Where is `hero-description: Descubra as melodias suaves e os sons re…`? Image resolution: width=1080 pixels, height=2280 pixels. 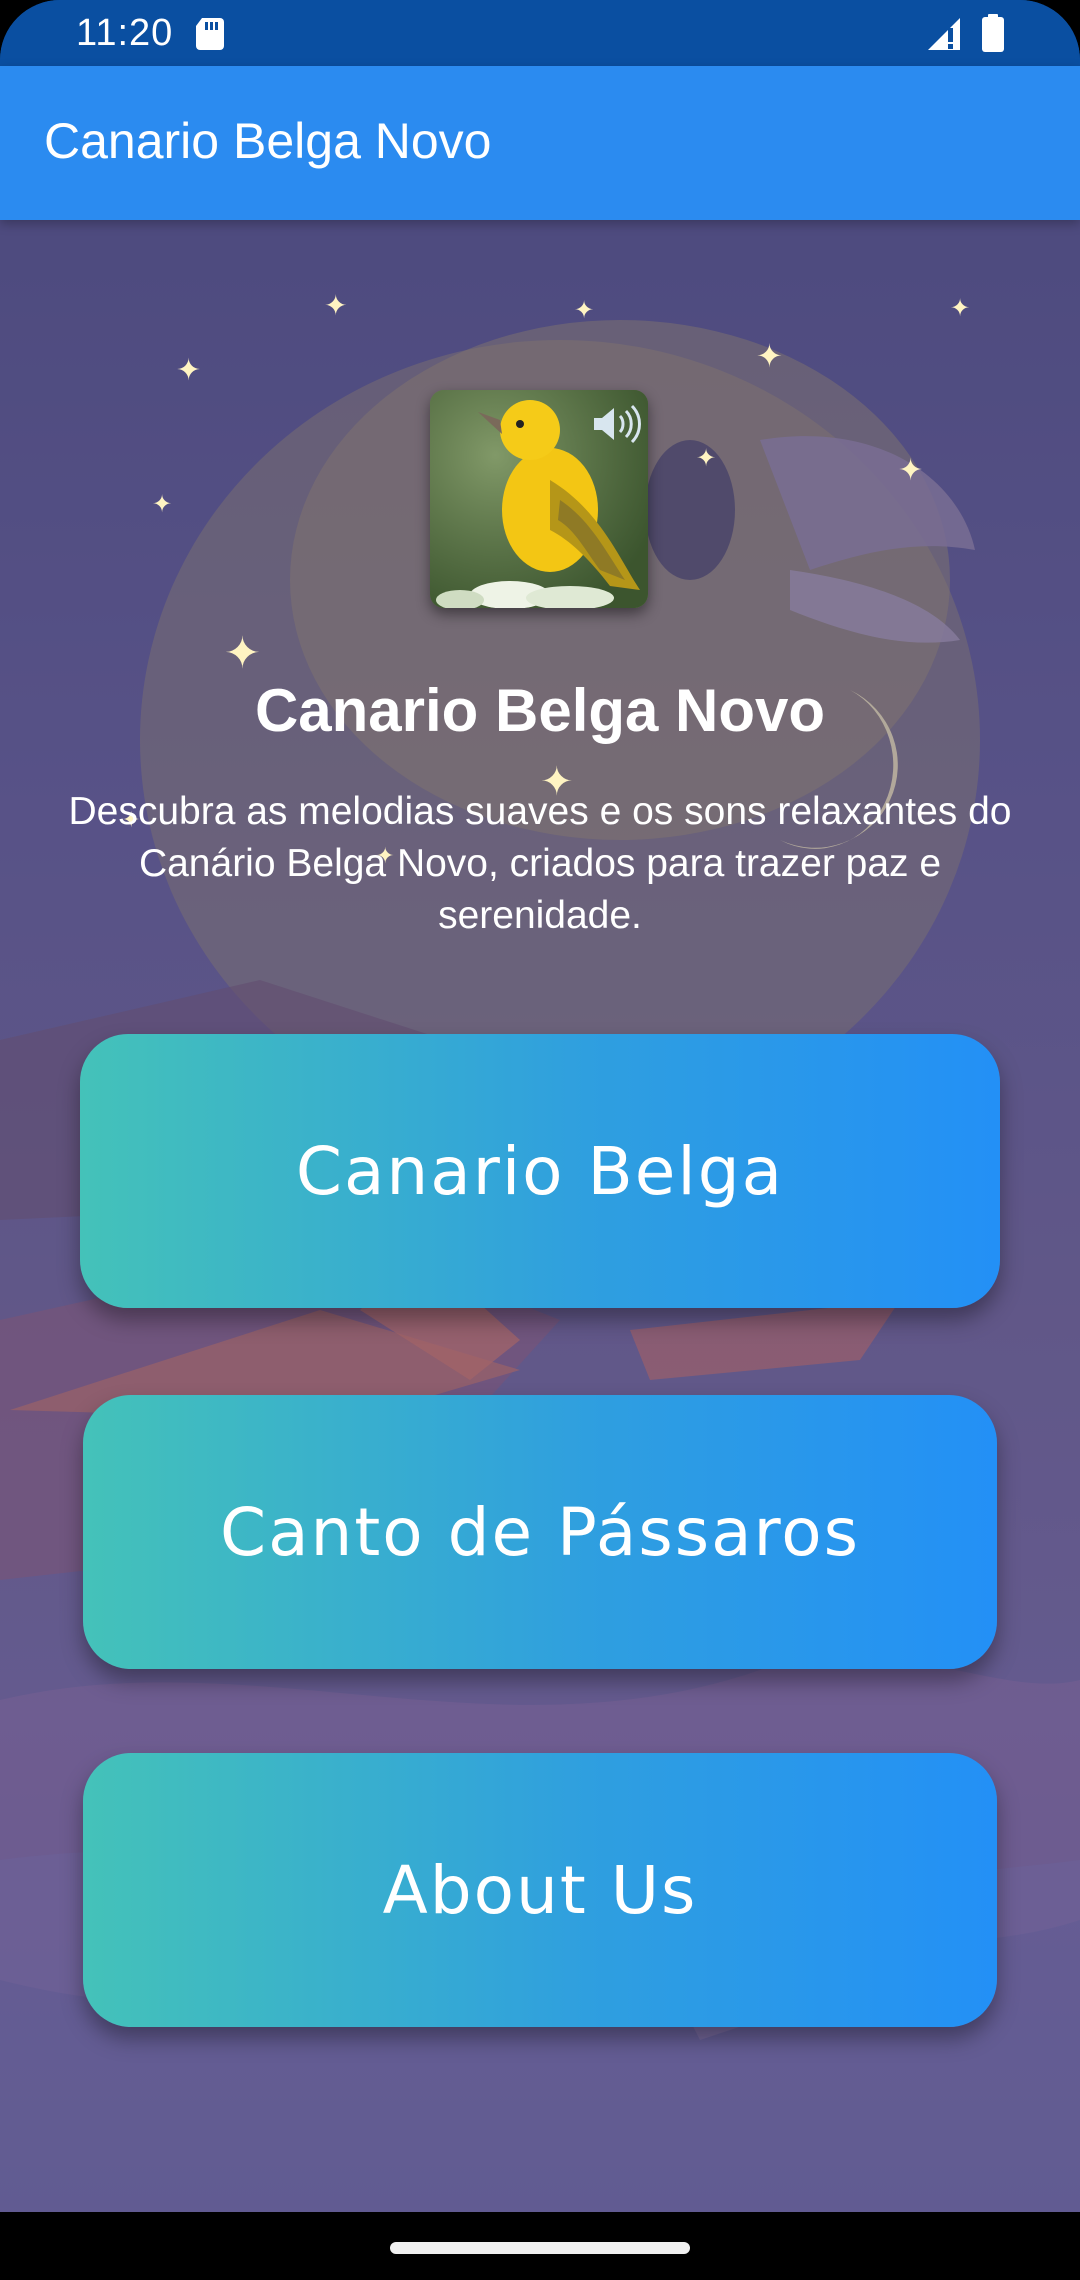
hero-description: Descubra as melodias suaves e os sons re… is located at coordinates (540, 863).